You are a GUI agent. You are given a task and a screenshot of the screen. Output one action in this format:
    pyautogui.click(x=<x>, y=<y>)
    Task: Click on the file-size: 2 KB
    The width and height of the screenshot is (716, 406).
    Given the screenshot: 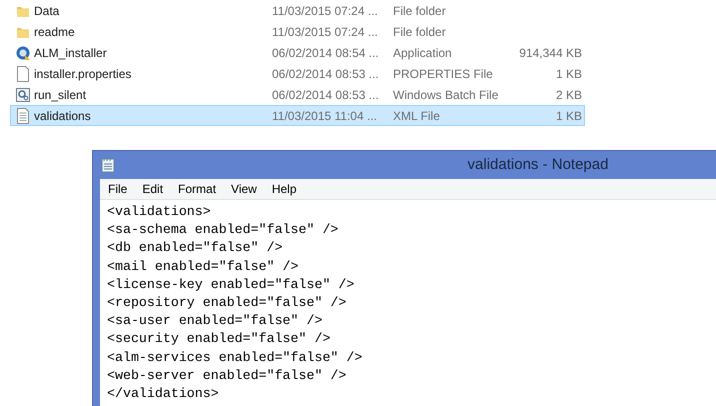 What is the action you would take?
    pyautogui.click(x=568, y=95)
    